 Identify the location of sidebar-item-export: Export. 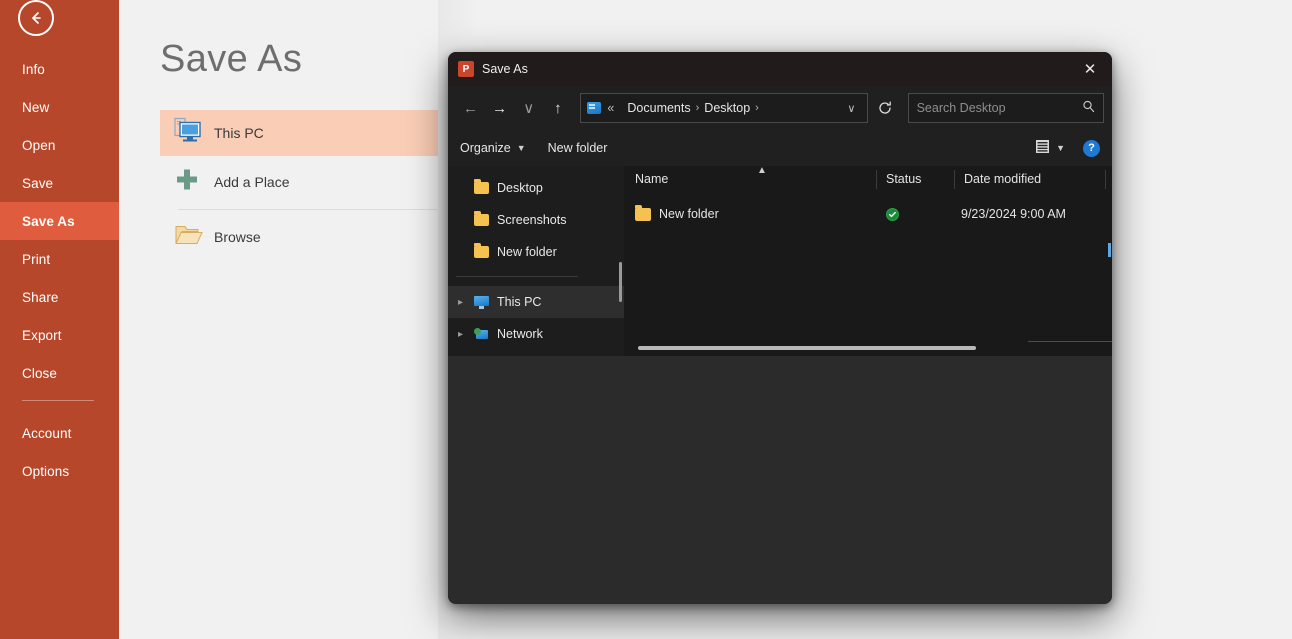
(59, 335).